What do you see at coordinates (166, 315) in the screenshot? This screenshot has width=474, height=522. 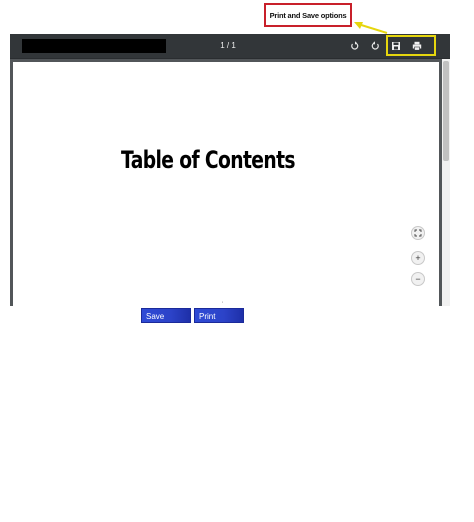 I see `bottom-save-button: Save` at bounding box center [166, 315].